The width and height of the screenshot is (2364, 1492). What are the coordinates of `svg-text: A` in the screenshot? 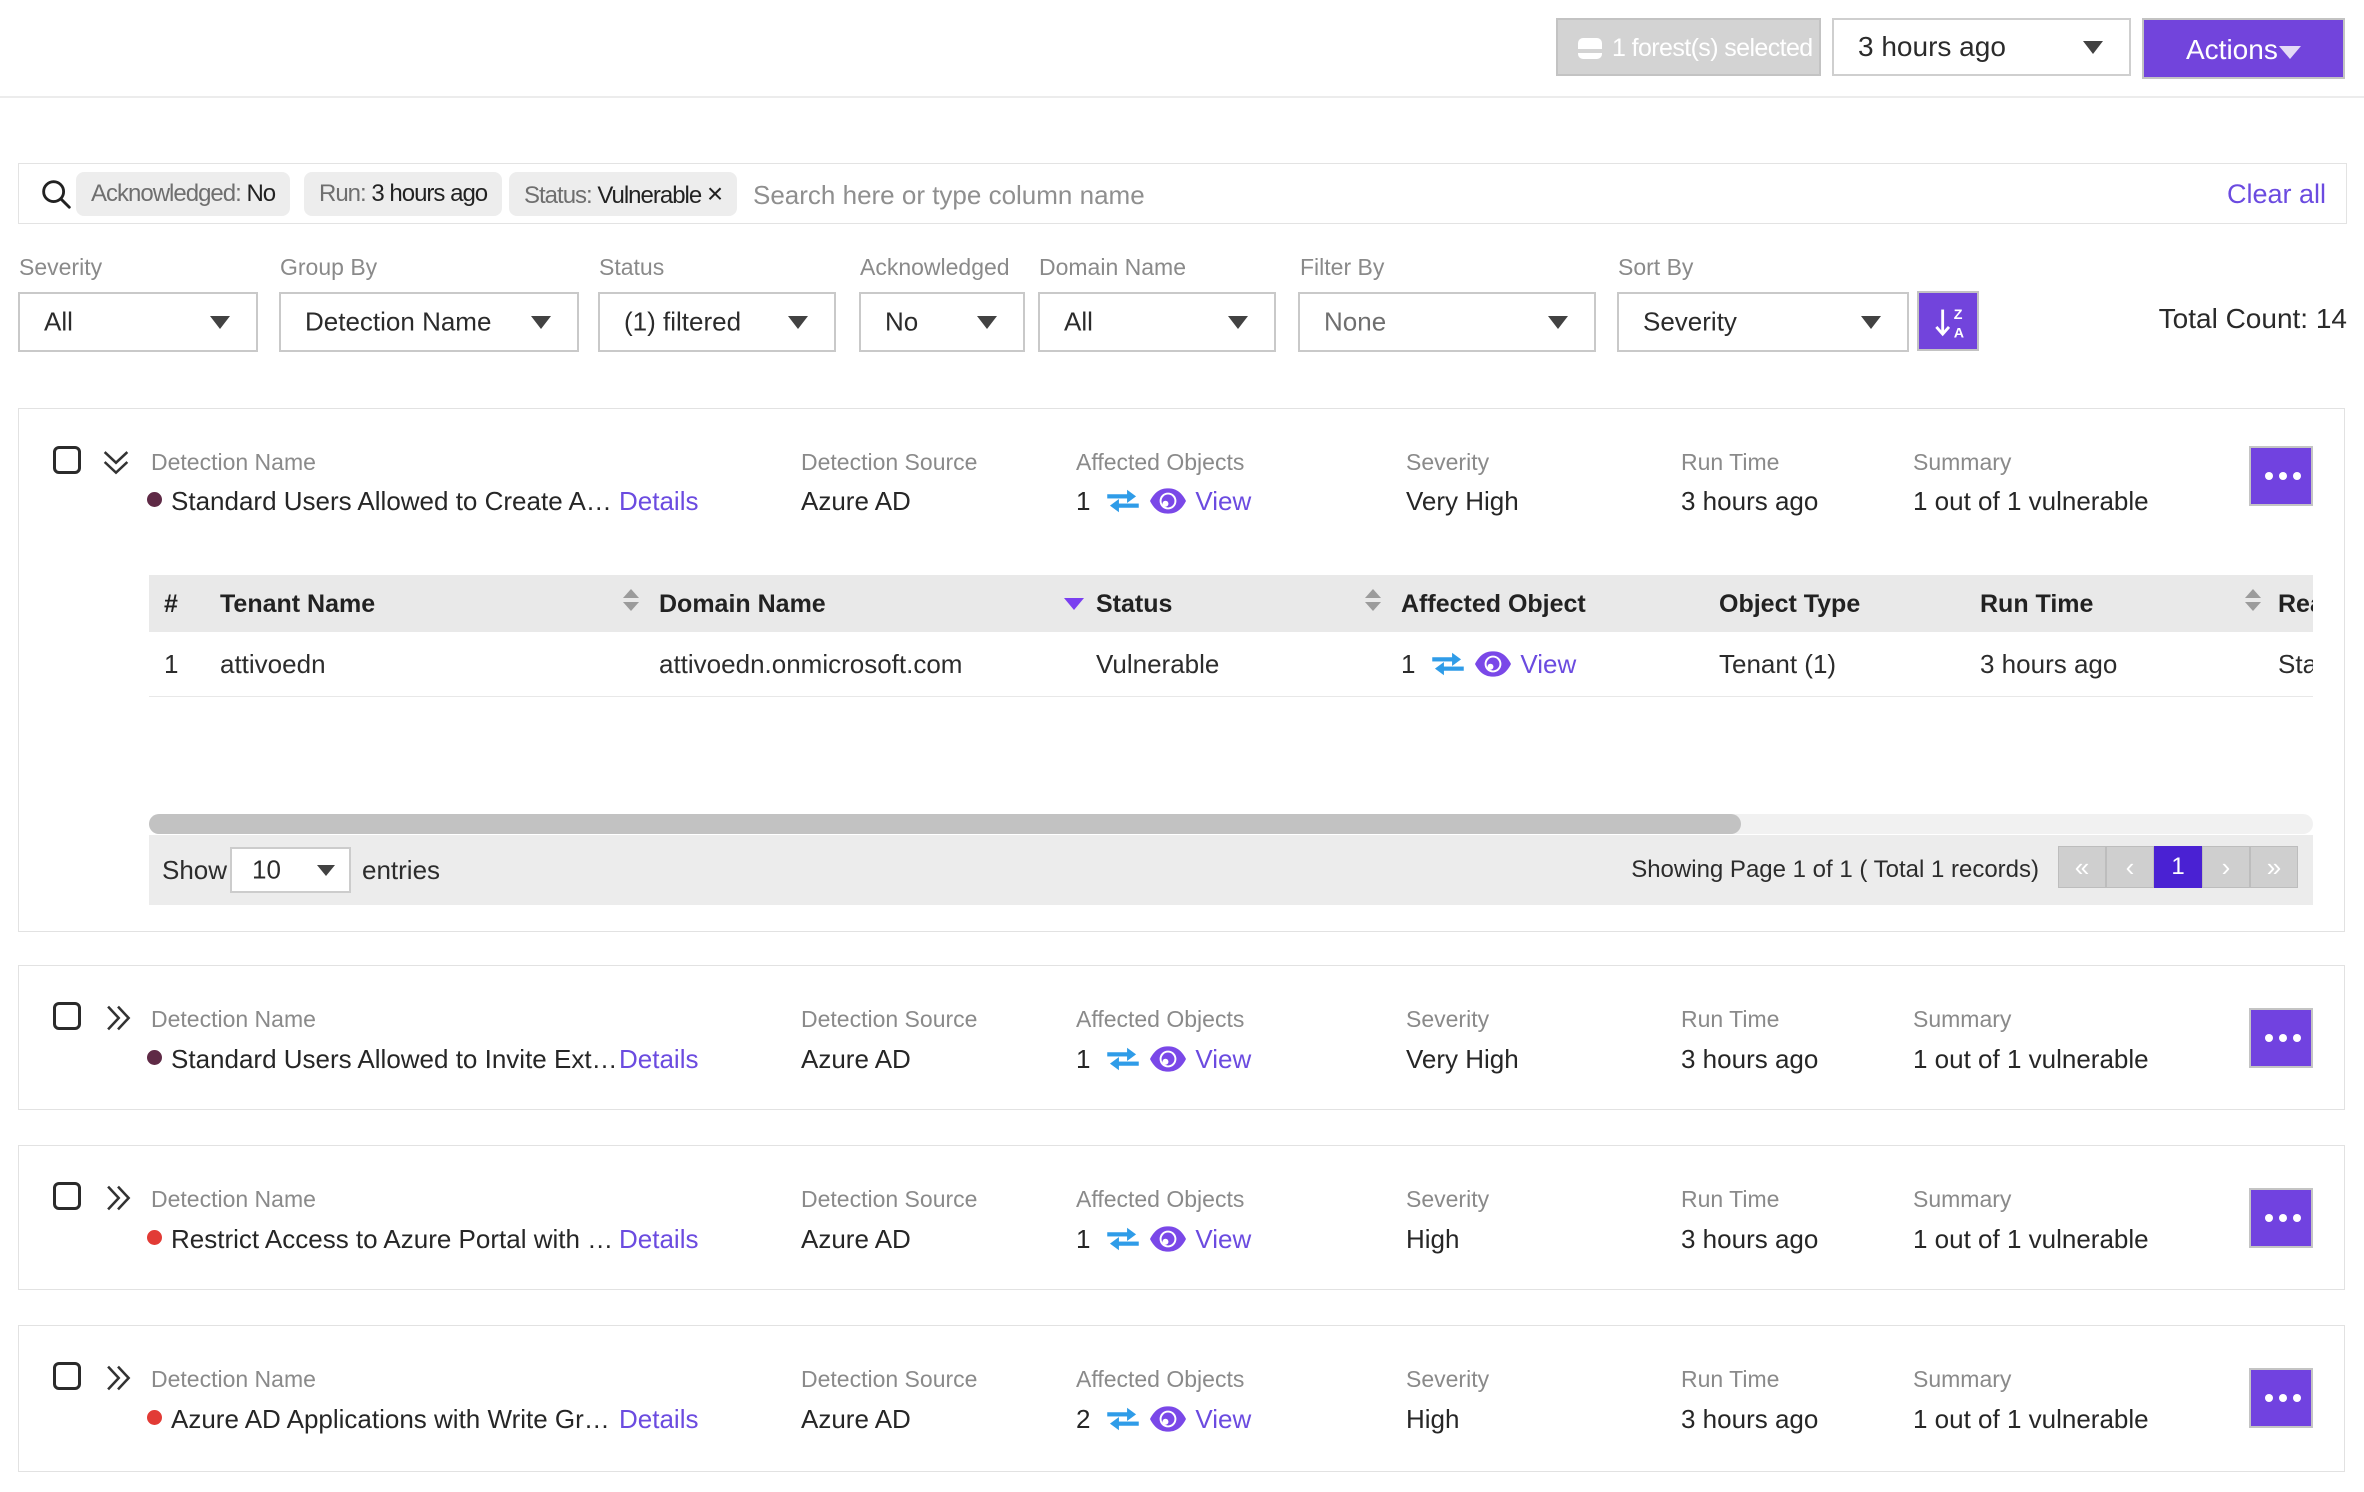 It's located at (1959, 333).